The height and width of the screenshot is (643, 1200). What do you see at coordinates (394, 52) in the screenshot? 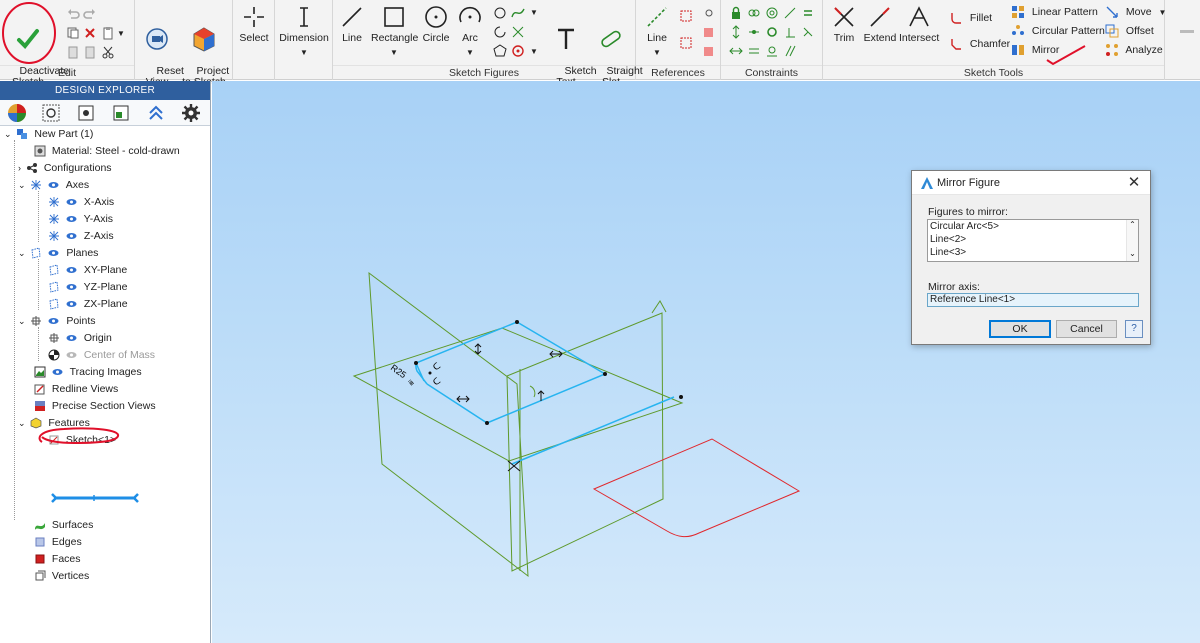
I see `rectangle-dropdown-icon: ▼` at bounding box center [394, 52].